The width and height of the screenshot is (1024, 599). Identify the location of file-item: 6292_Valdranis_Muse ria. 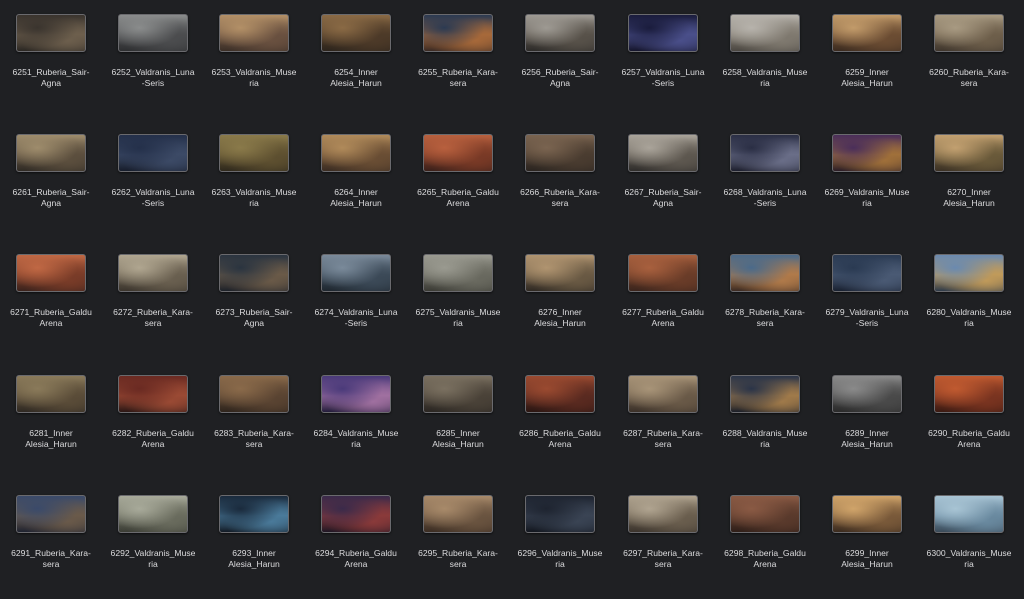
(153, 536).